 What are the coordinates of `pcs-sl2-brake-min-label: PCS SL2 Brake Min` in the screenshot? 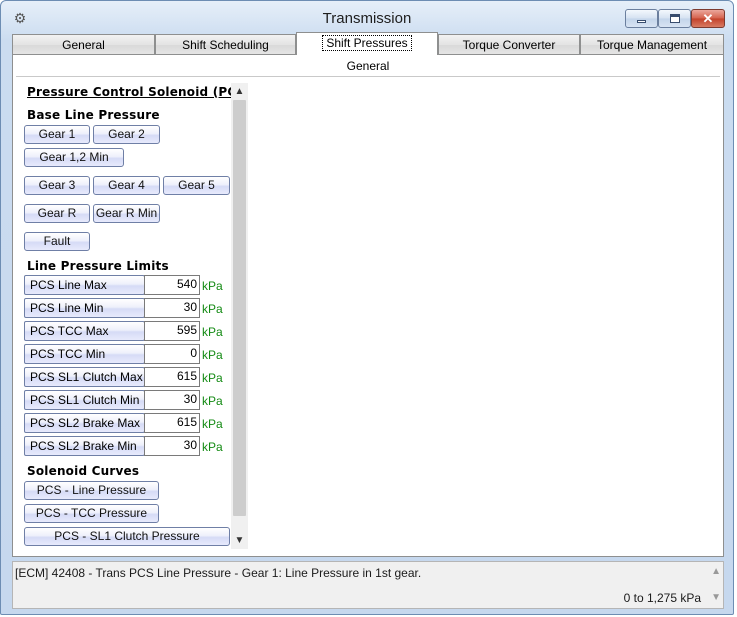 It's located at (84, 446).